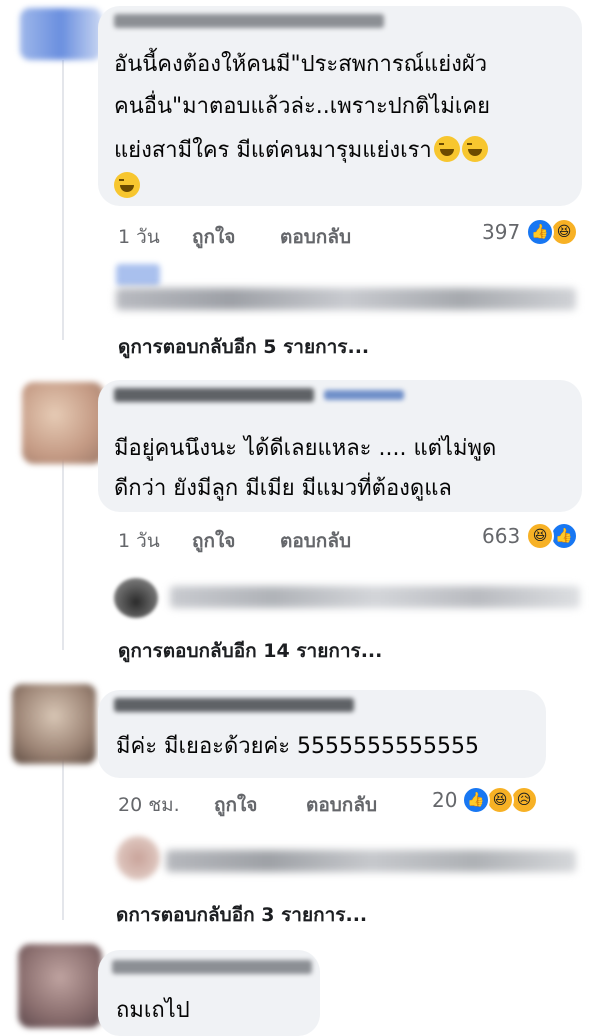 The height and width of the screenshot is (1036, 600). What do you see at coordinates (153, 1010) in the screenshot?
I see `comment-text: ถมเถไป` at bounding box center [153, 1010].